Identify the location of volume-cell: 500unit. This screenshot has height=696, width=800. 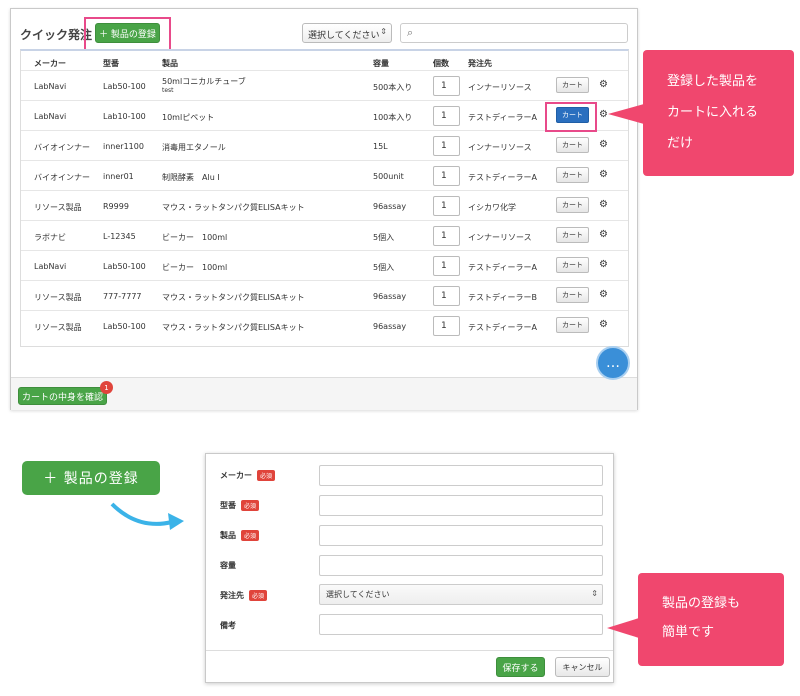
(388, 176).